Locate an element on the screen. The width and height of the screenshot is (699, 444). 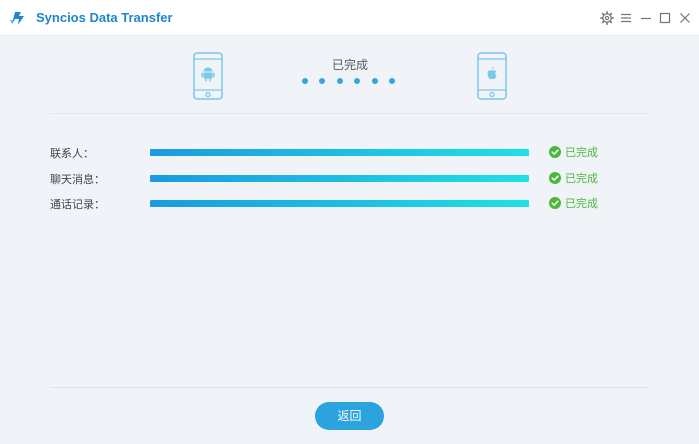
transfer-status-title: 已完成 is located at coordinates (349, 65).